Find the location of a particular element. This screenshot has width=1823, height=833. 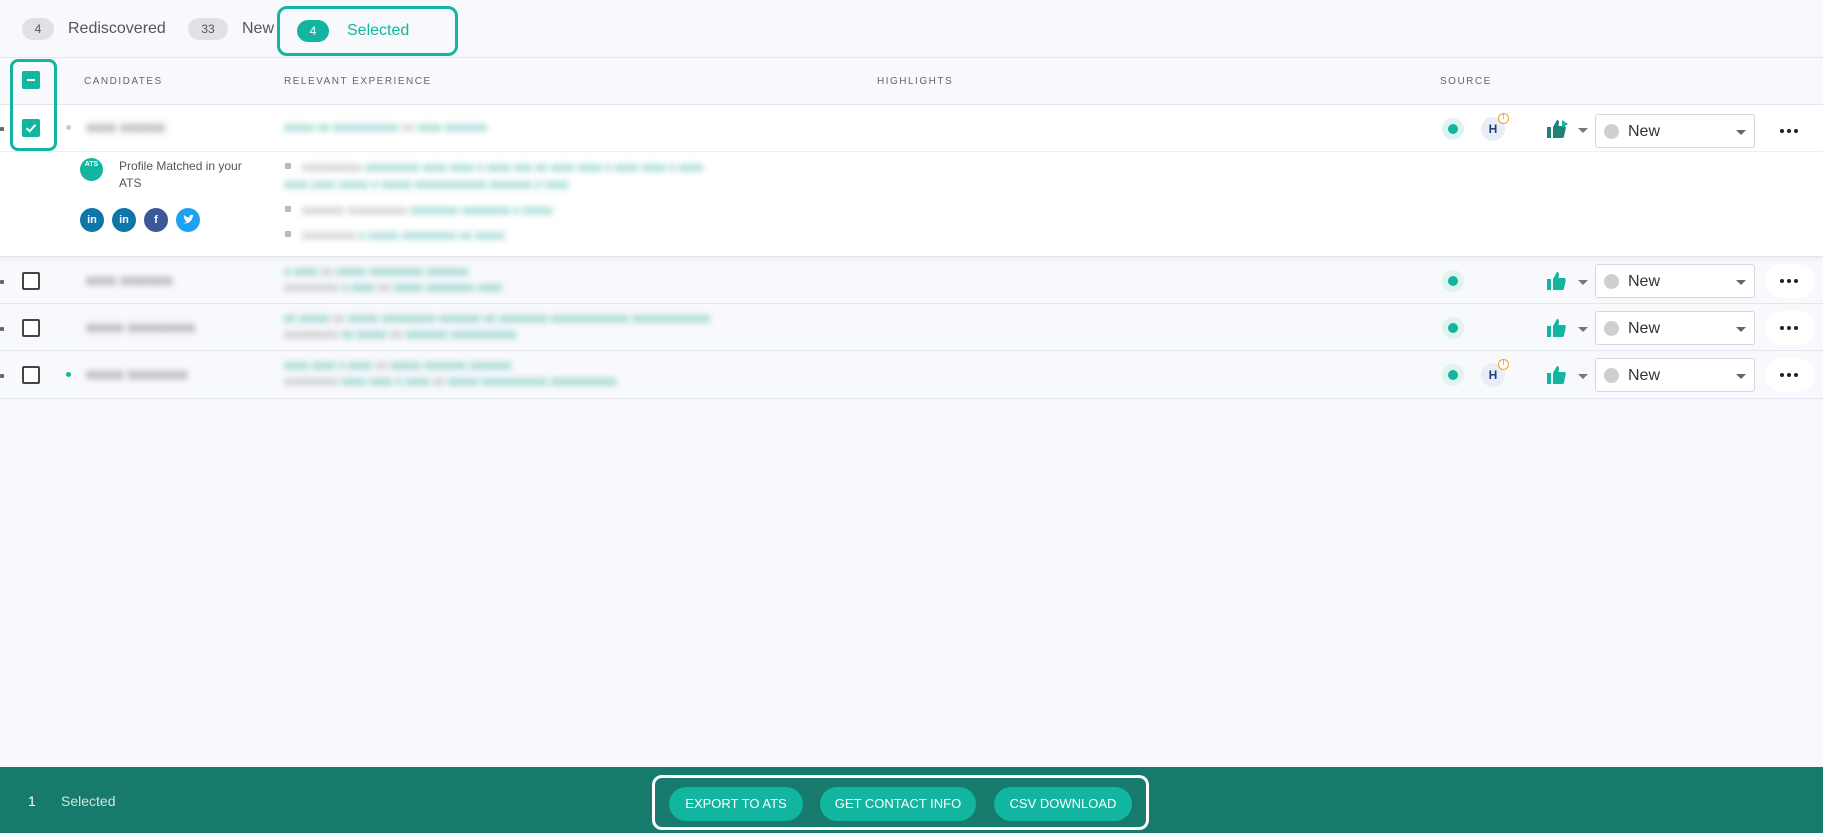

header-candidates: CANDIDATES is located at coordinates (123, 81).